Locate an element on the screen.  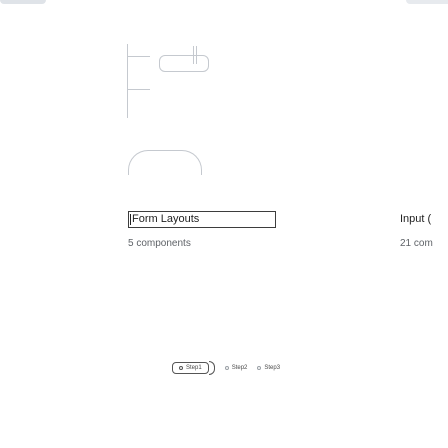
card-subtitle: 5 components is located at coordinates (159, 243).